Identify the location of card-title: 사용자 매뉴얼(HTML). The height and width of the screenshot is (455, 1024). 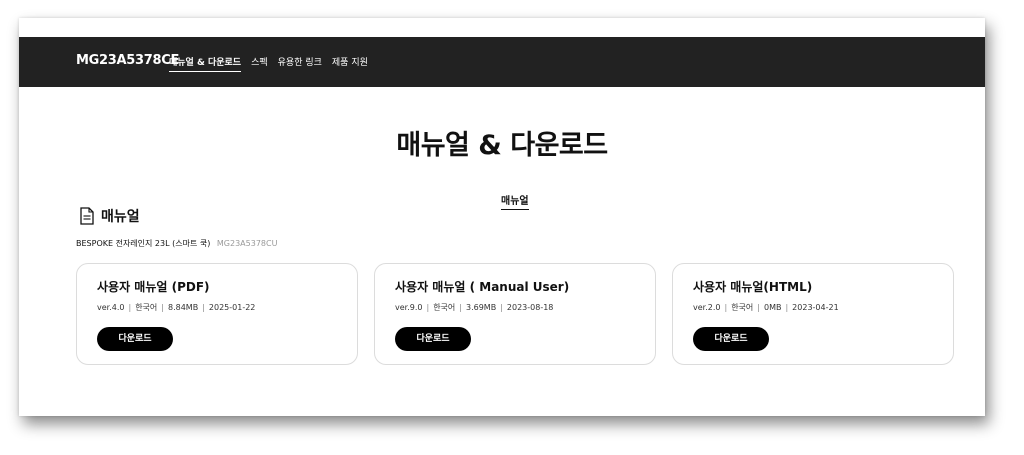
(753, 287).